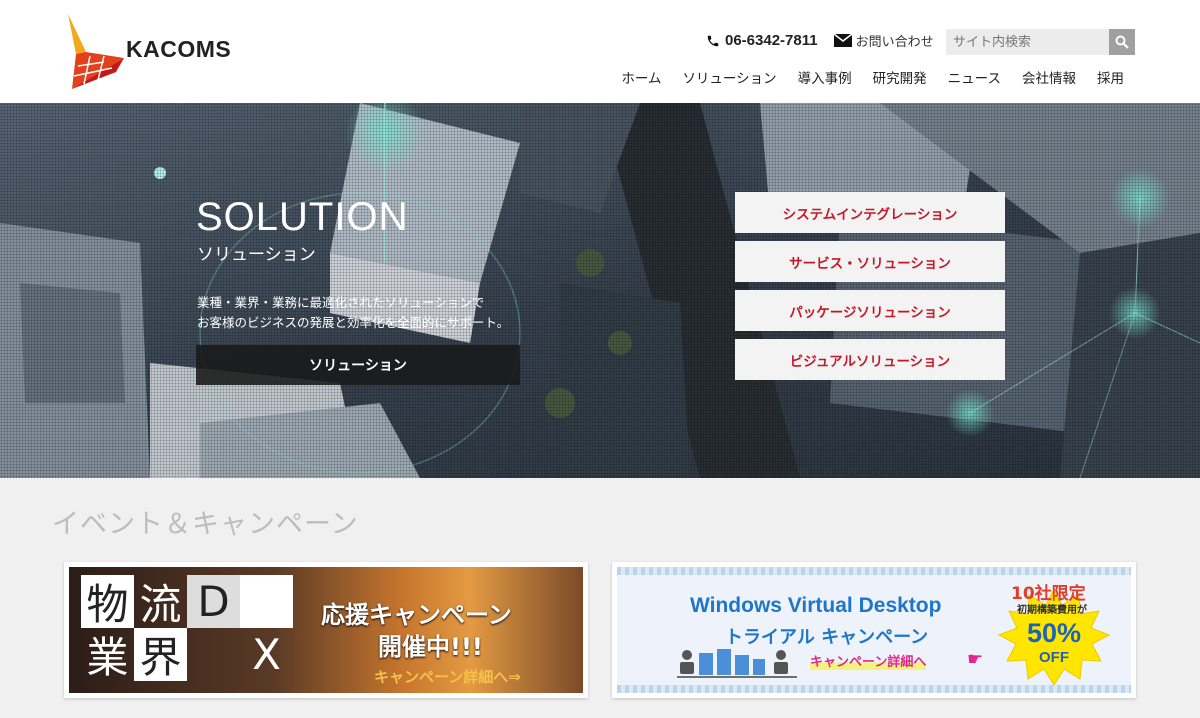 The height and width of the screenshot is (718, 1200). Describe the element at coordinates (1027, 42) in the screenshot. I see `search-input` at that location.